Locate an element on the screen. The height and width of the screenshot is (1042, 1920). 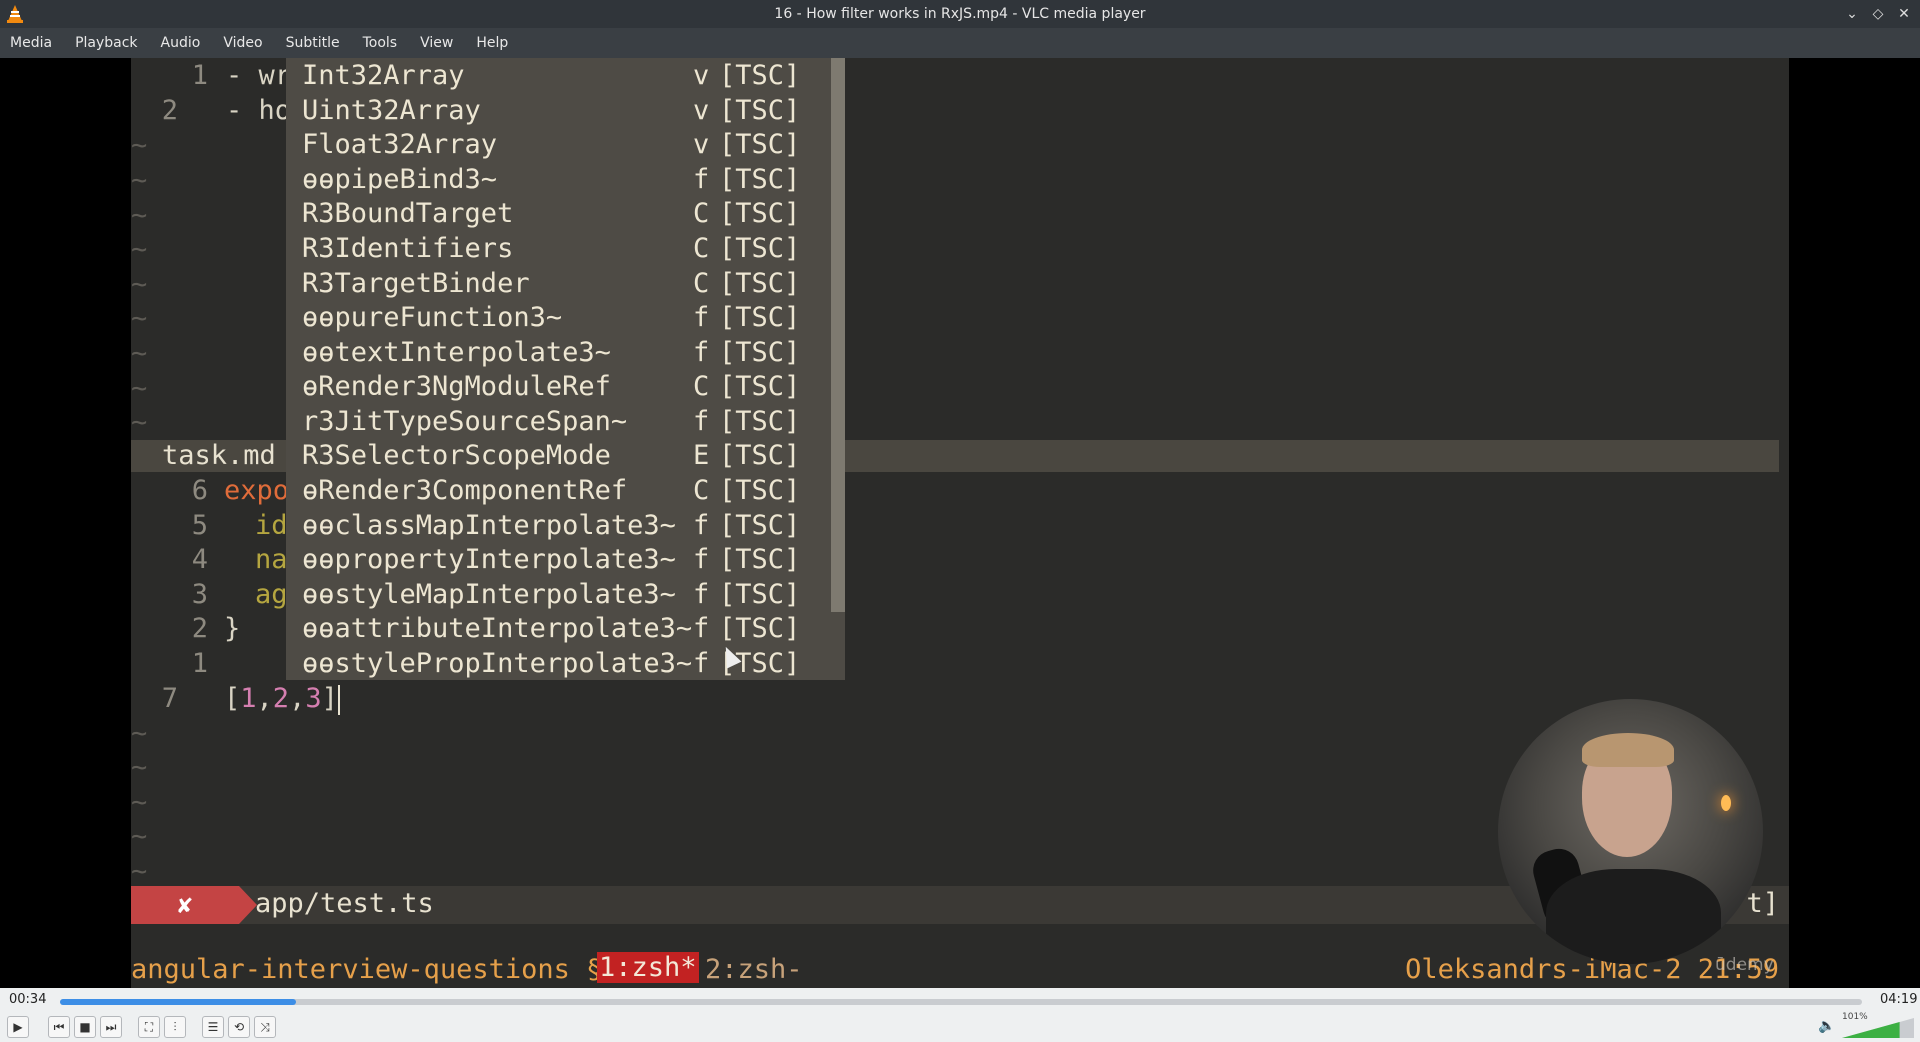
tmux-window: 2:zsh- is located at coordinates (754, 969).